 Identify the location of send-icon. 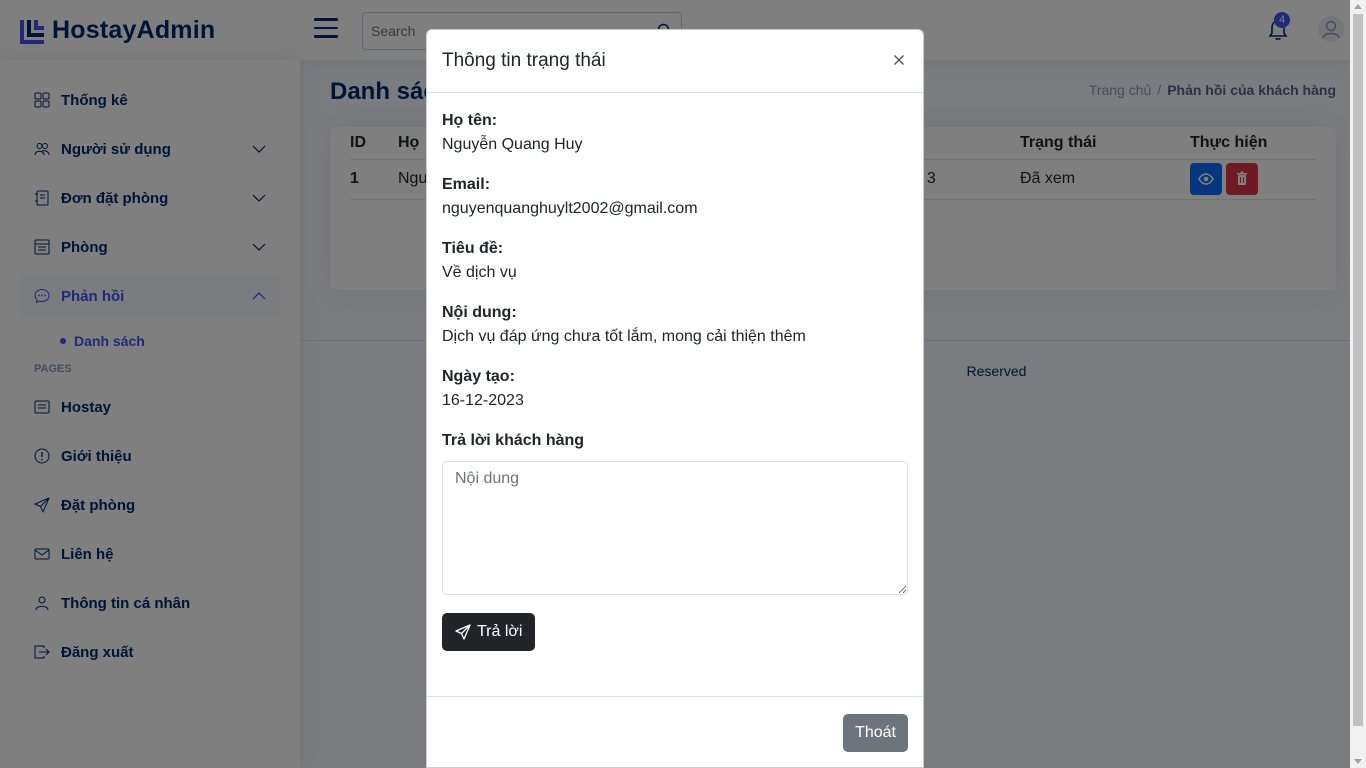
(463, 632).